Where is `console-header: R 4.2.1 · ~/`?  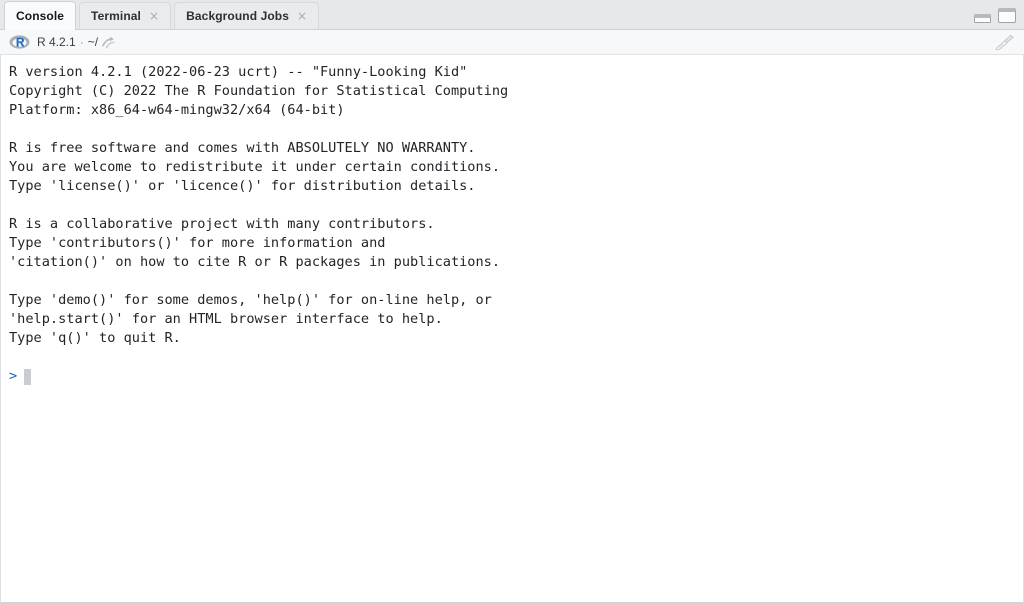
console-header: R 4.2.1 · ~/ is located at coordinates (512, 42).